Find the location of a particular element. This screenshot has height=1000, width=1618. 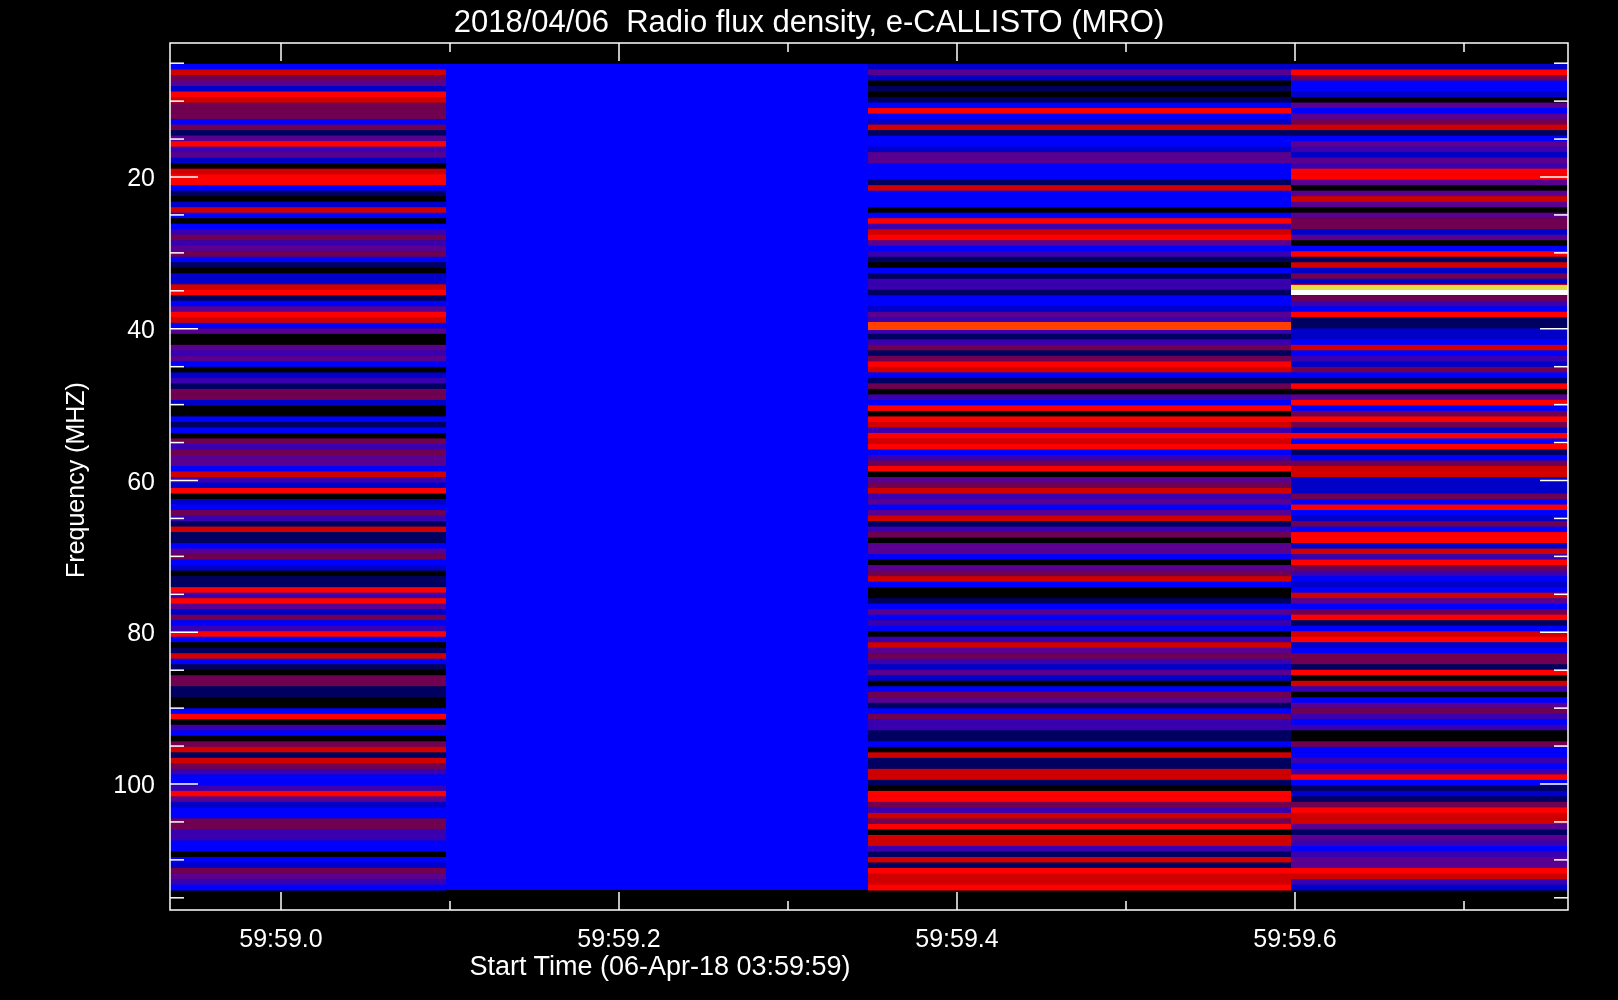

plot-title: 2018/04/06 Radio flux density, e-CALLISTO (MRO) is located at coordinates (809, 22).